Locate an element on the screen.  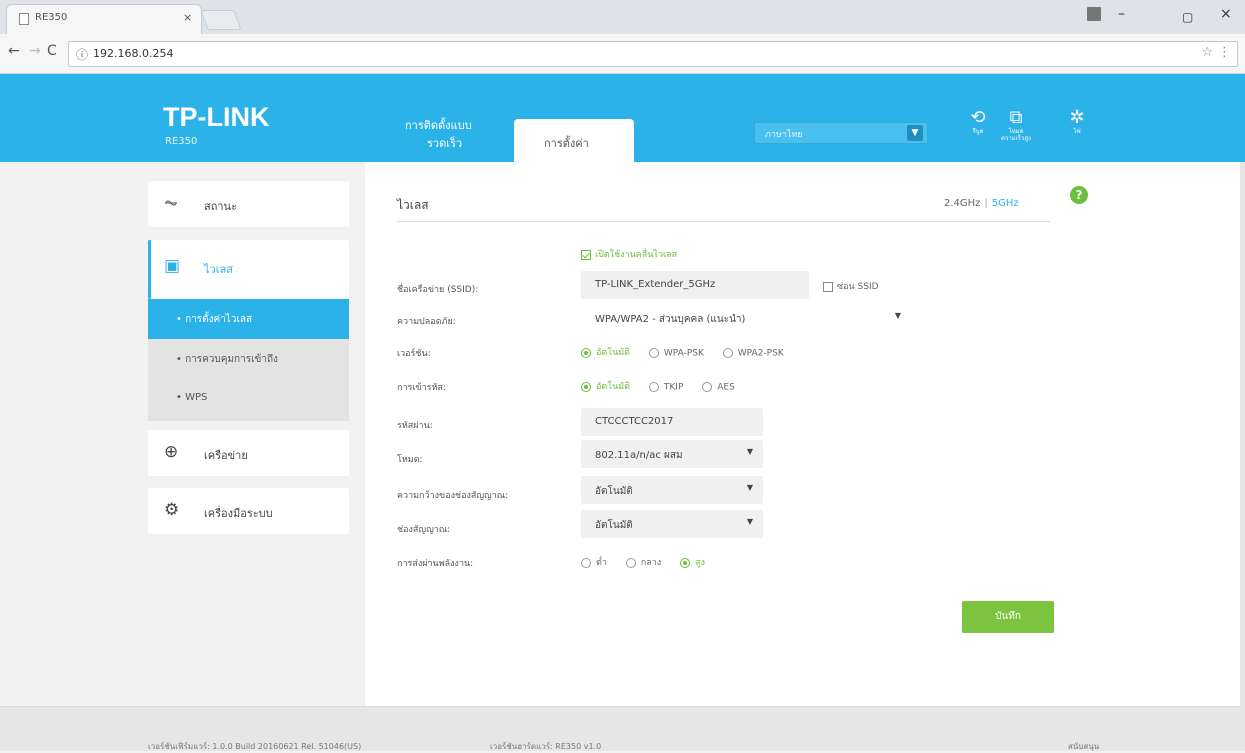
tab-close-button: × is located at coordinates (187, 17).